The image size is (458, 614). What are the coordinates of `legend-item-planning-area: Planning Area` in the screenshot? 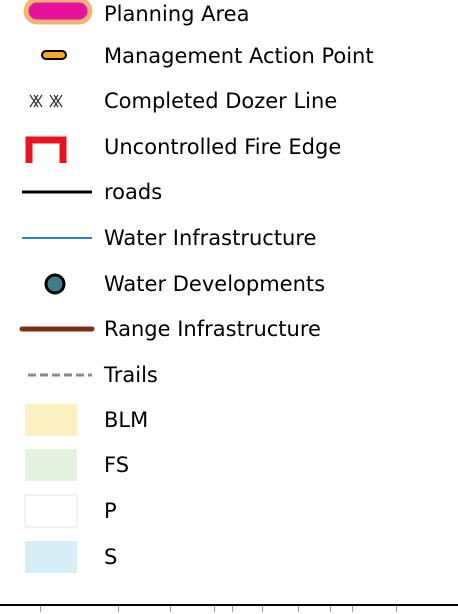 It's located at (229, 18).